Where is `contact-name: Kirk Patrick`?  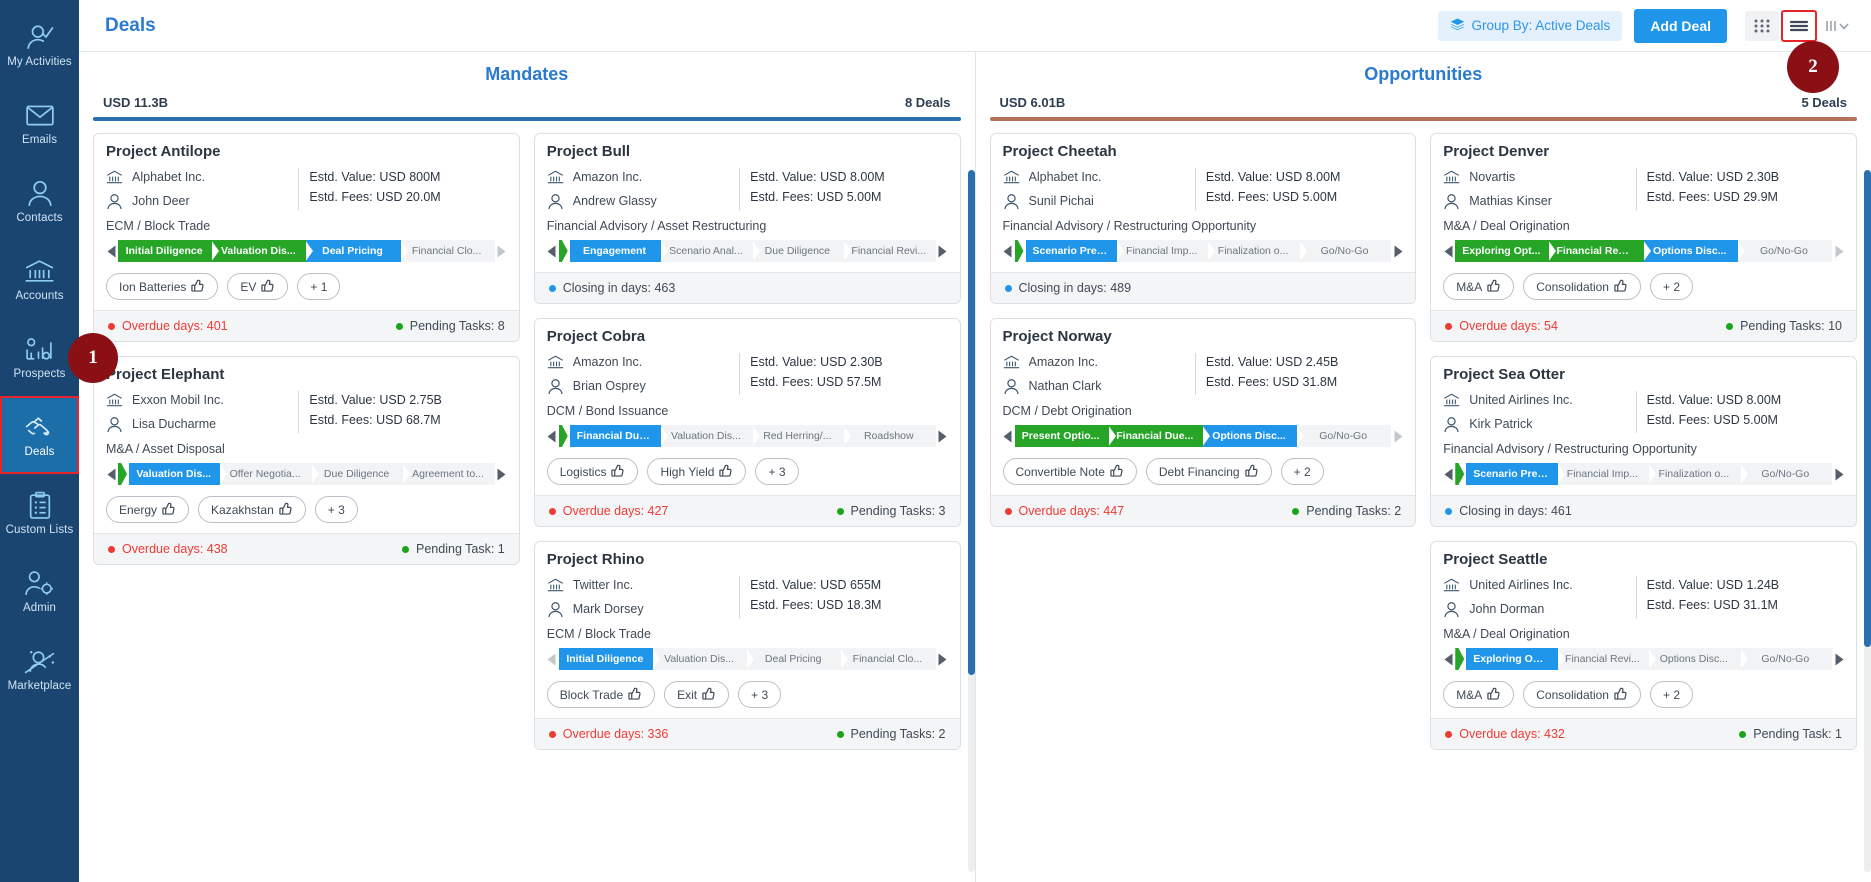 contact-name: Kirk Patrick is located at coordinates (1500, 424).